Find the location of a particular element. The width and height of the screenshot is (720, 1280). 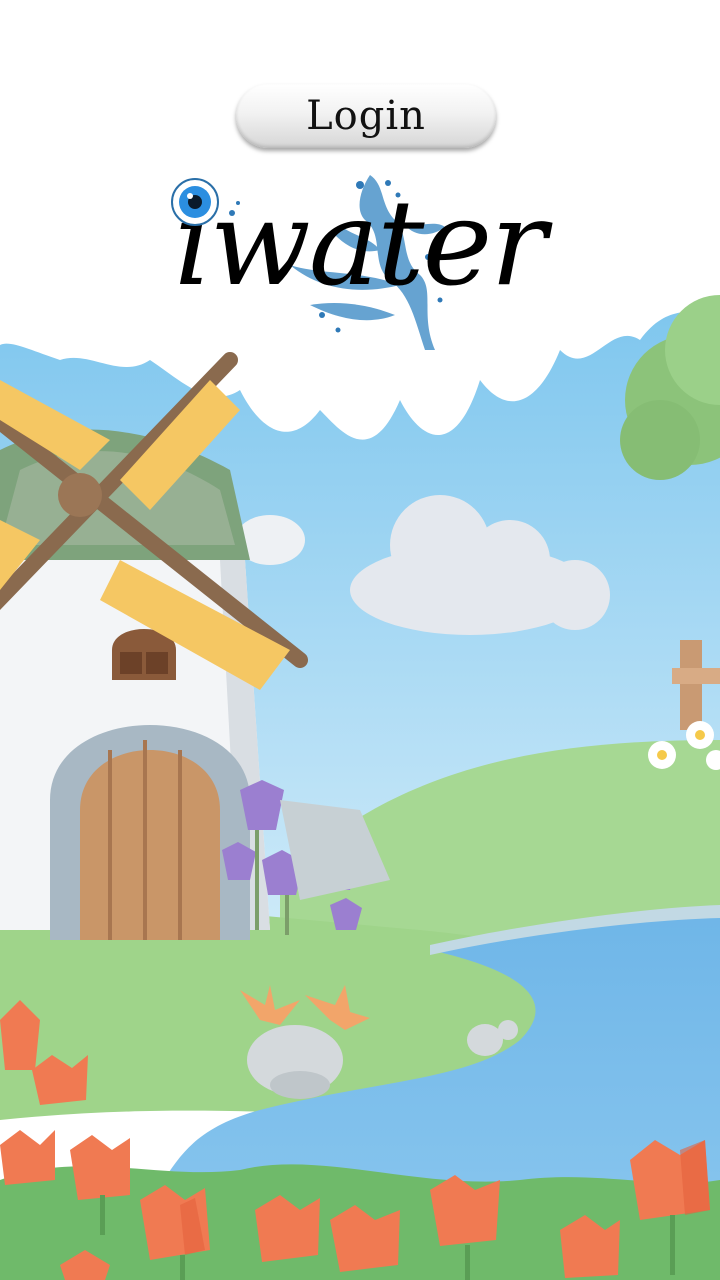

login-label: Login is located at coordinates (366, 116).